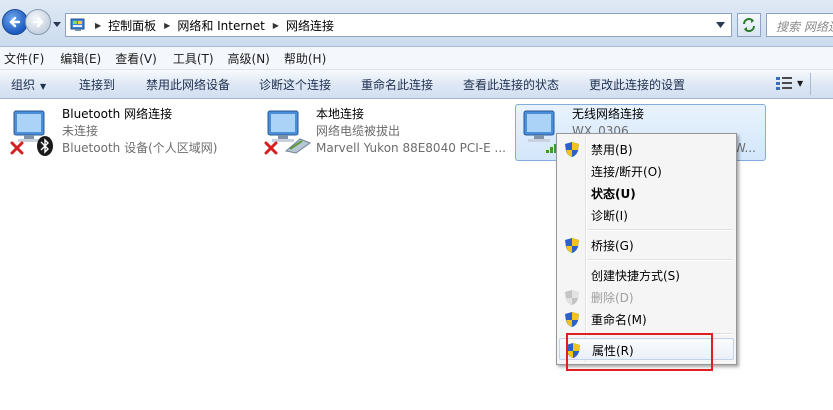  I want to click on bluetooth-icon, so click(45, 146).